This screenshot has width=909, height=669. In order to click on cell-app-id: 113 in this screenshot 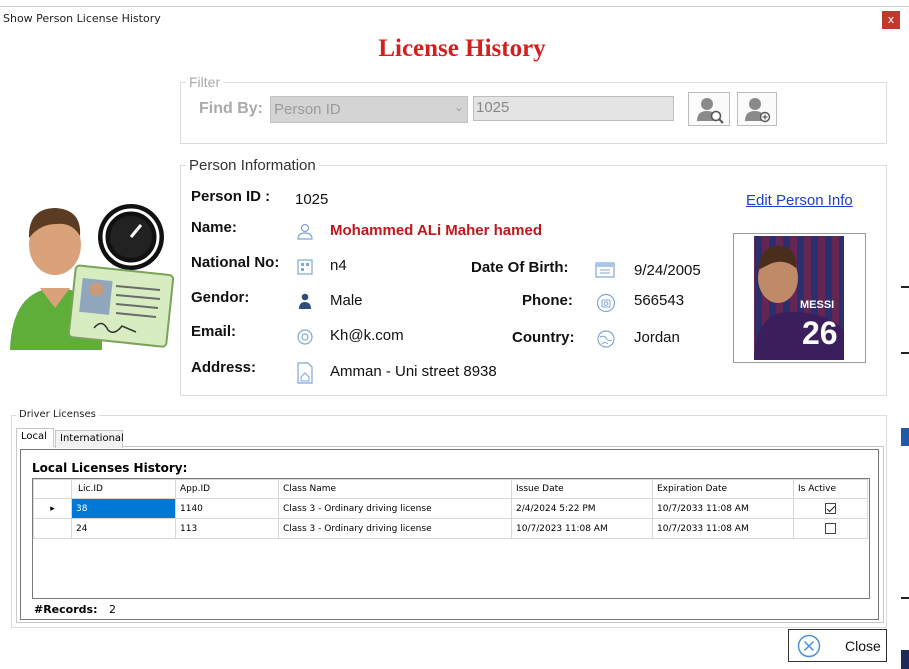, I will do `click(227, 528)`.